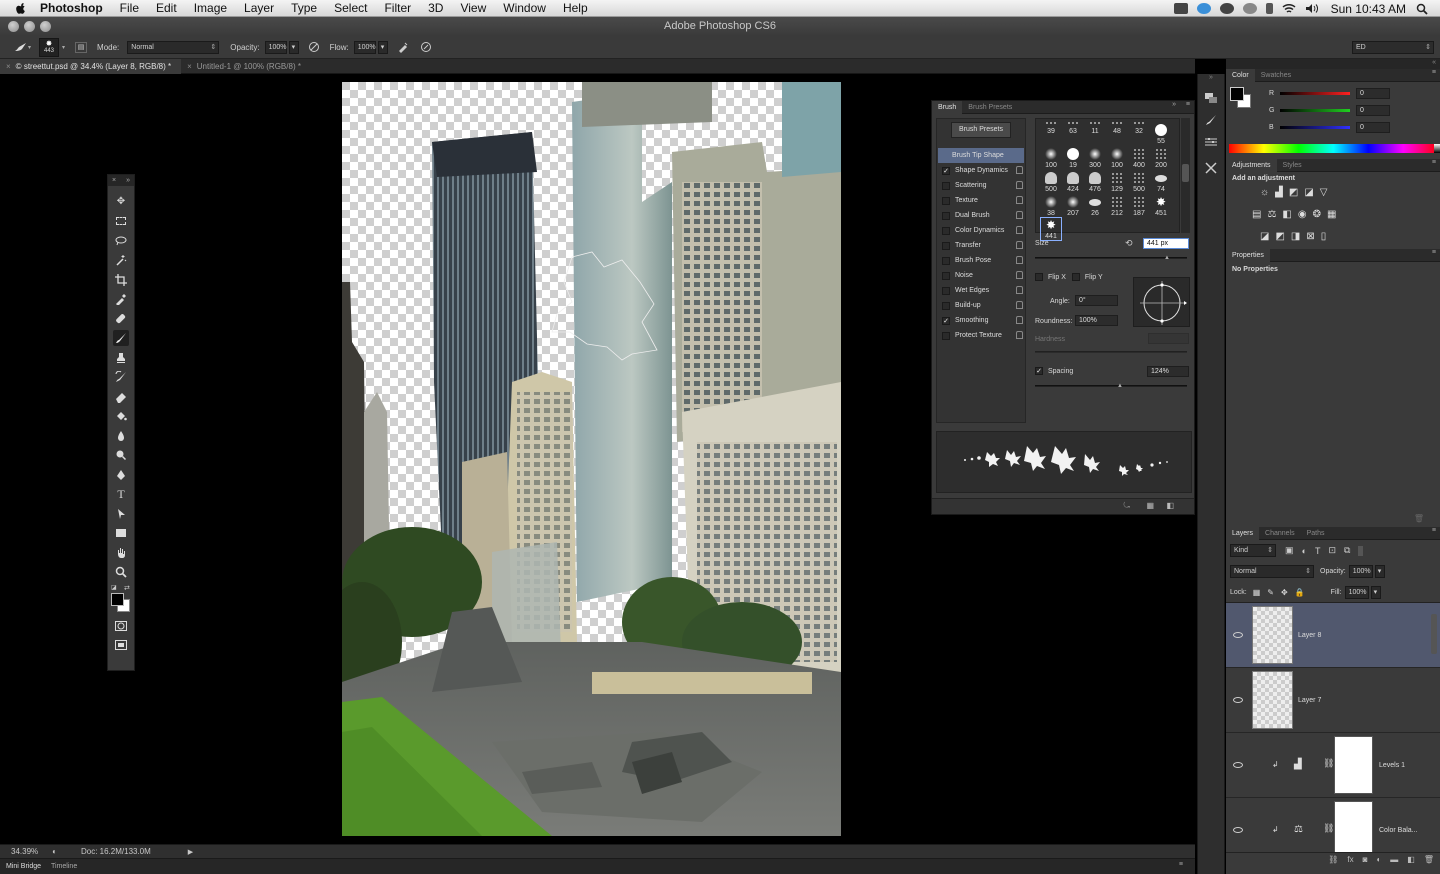 The width and height of the screenshot is (1440, 874). Describe the element at coordinates (1293, 192) in the screenshot. I see `curves-icon: ◩` at that location.